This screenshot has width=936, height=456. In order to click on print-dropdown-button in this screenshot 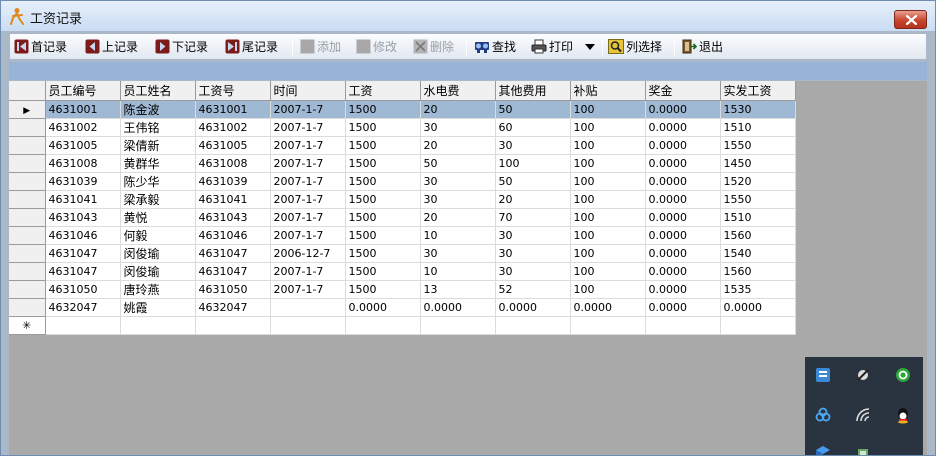, I will do `click(590, 46)`.